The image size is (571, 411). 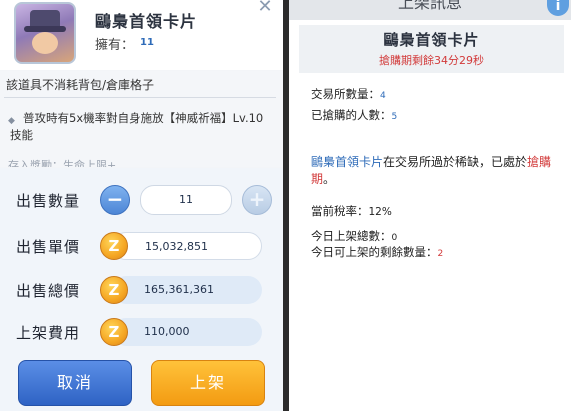 What do you see at coordinates (438, 171) in the screenshot?
I see `scarcity-notice: 鷗梟首領卡片在交易所過於稀缺，已處於搶購期。` at bounding box center [438, 171].